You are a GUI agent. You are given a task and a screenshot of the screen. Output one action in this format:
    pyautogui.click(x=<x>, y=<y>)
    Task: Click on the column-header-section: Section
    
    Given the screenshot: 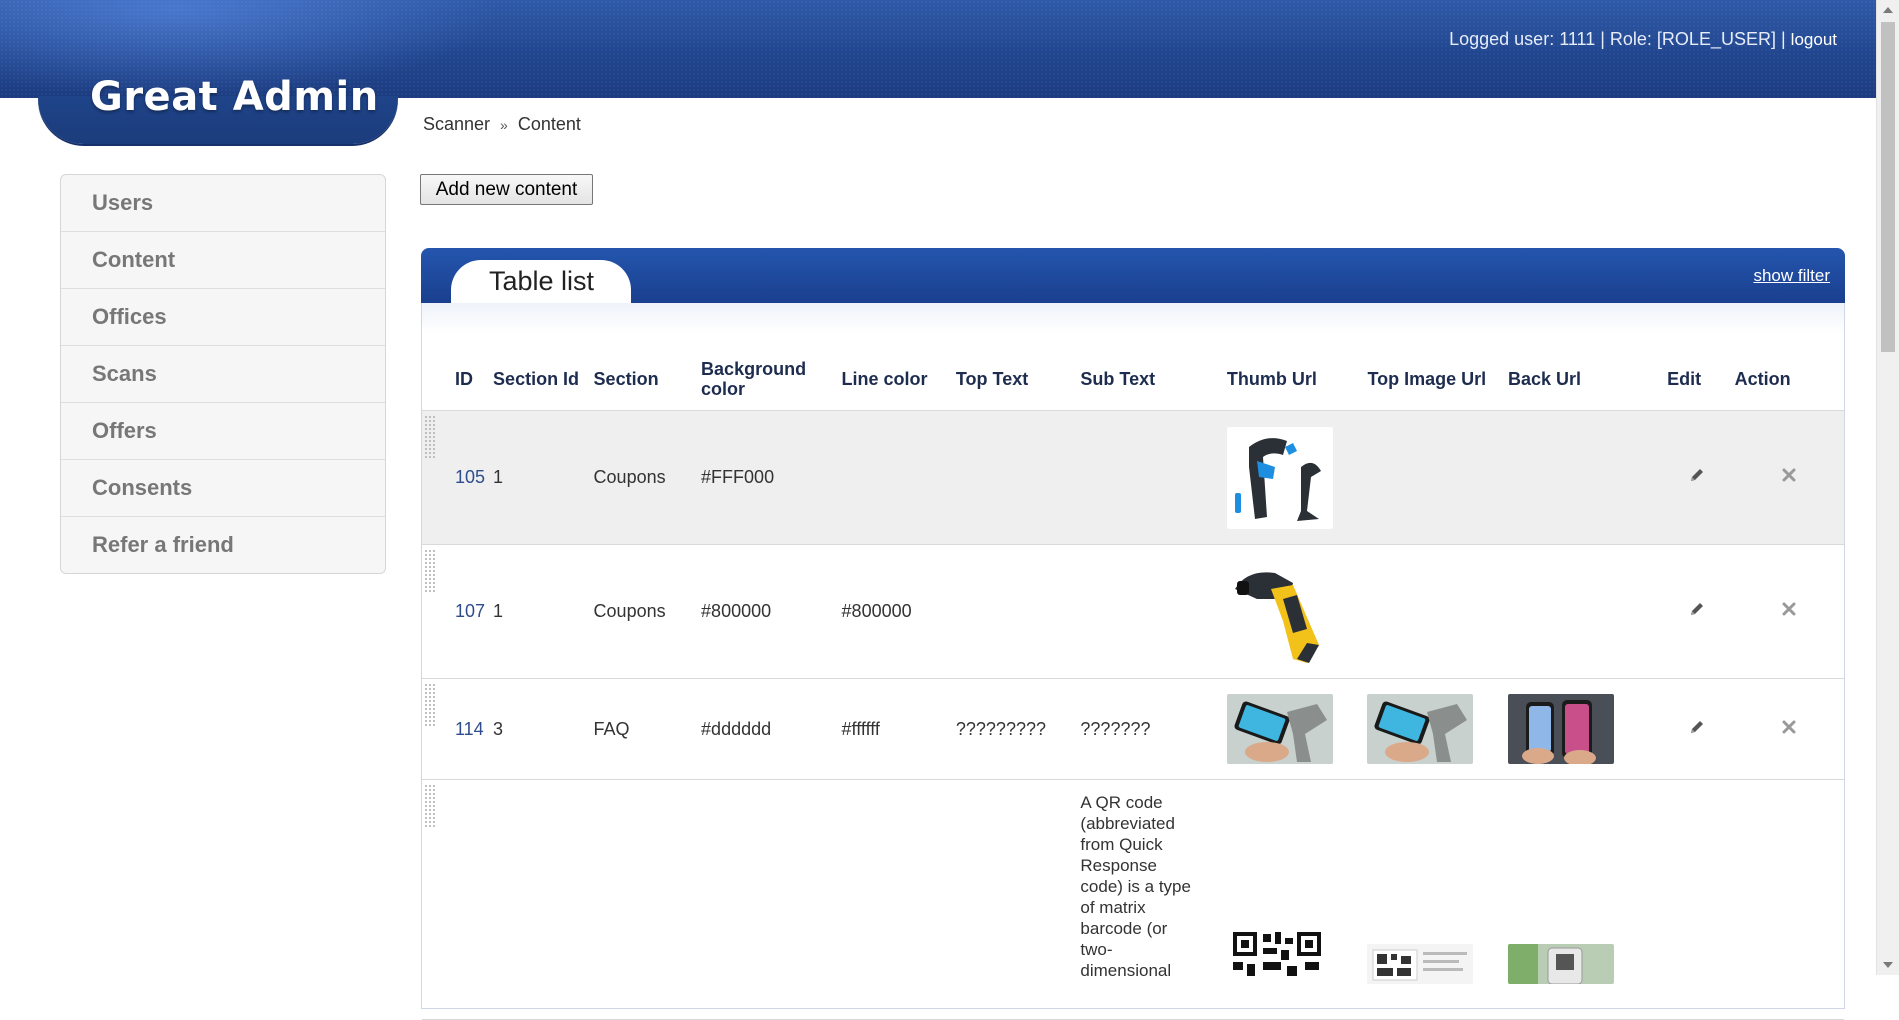 What is the action you would take?
    pyautogui.click(x=647, y=379)
    